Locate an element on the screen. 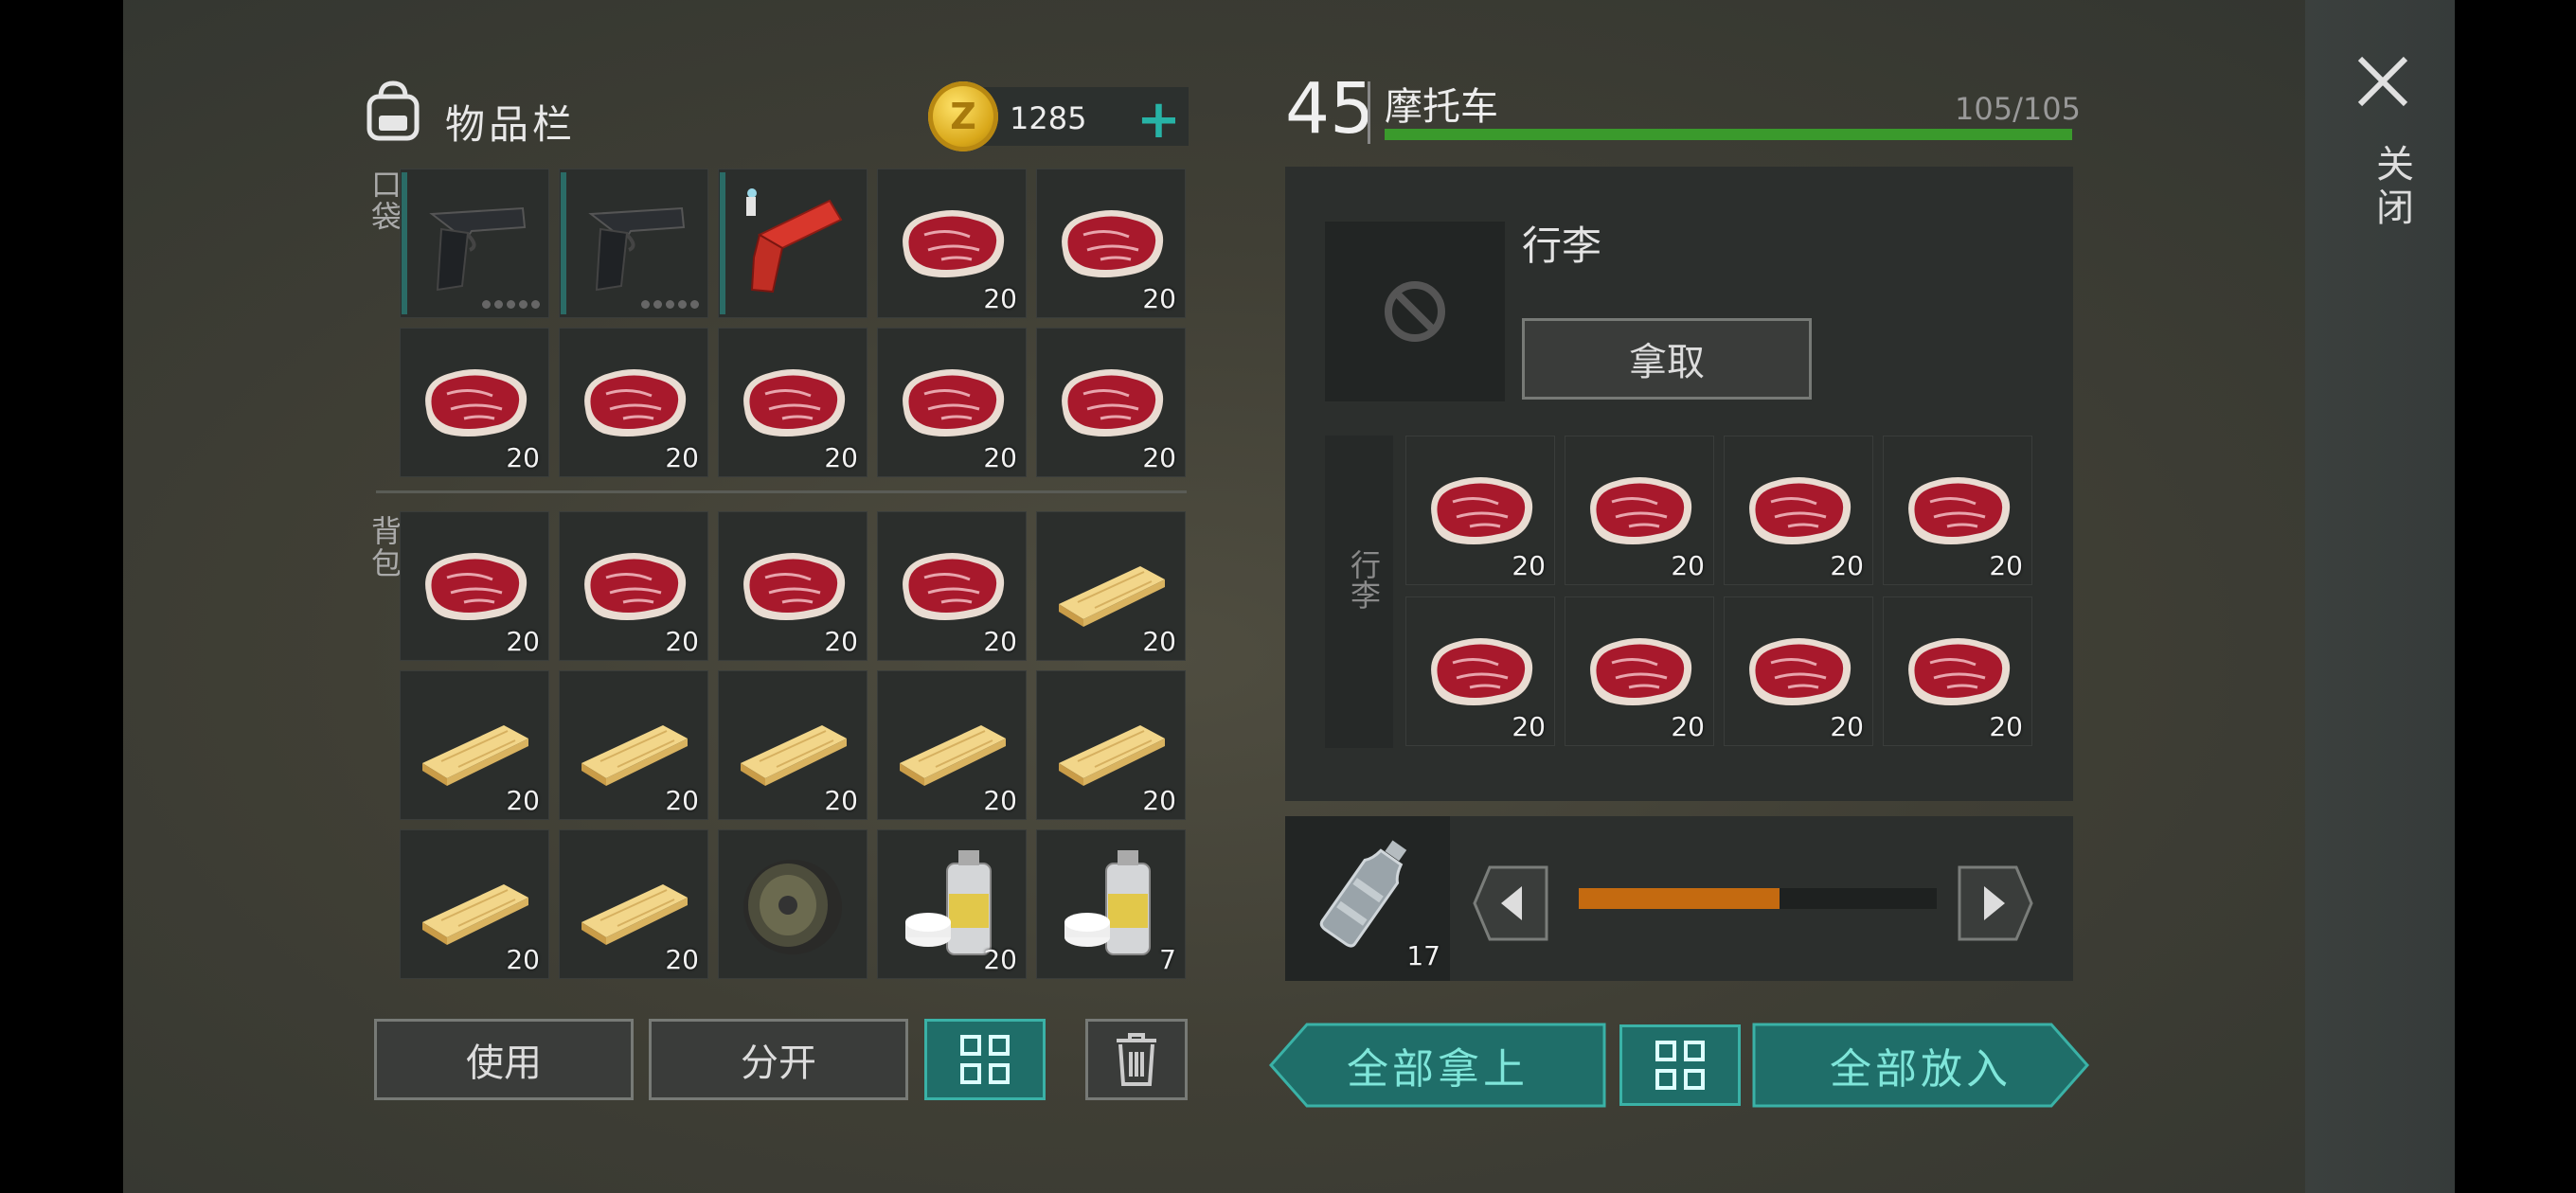  luggage-title: 行李 is located at coordinates (1562, 246).